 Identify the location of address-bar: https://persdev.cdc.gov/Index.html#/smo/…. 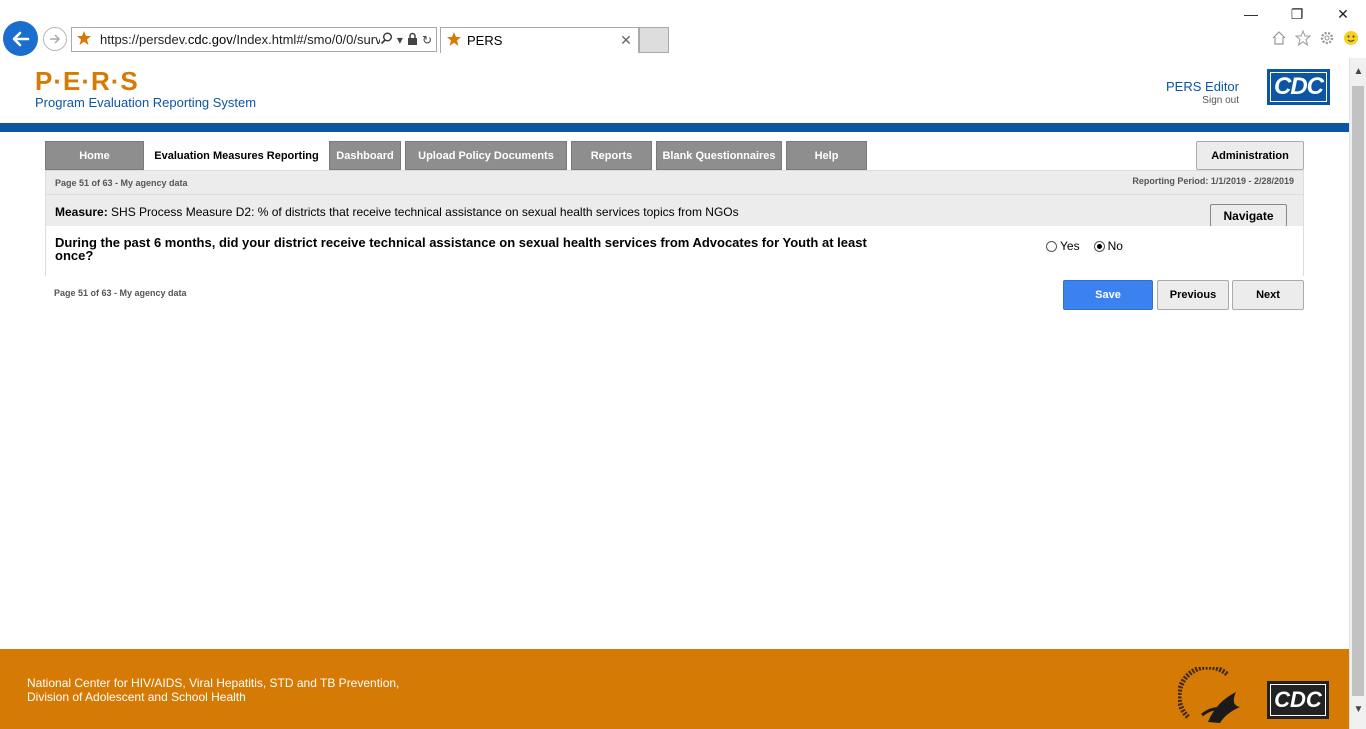
(254, 39).